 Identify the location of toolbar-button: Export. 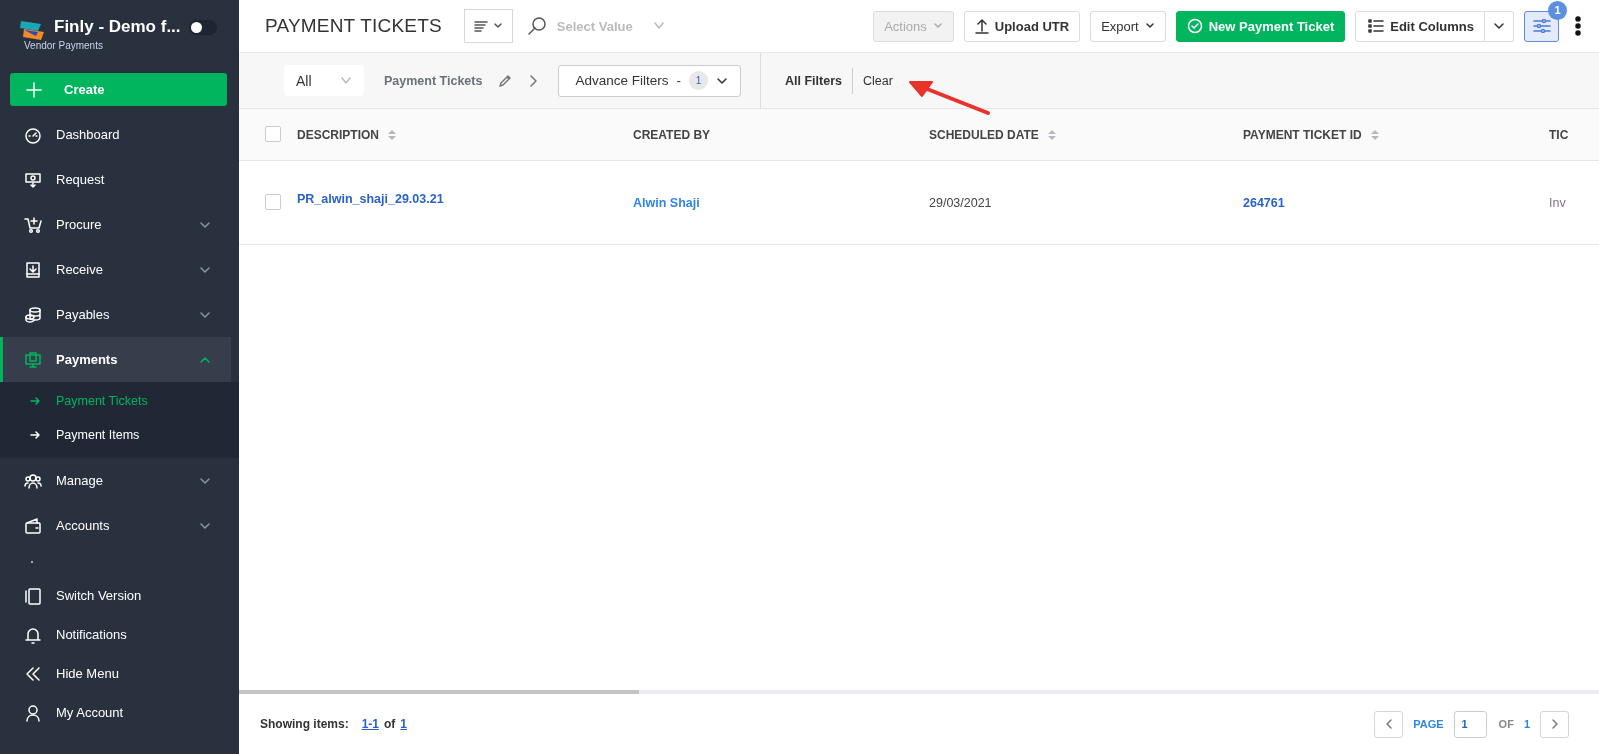
(1128, 26).